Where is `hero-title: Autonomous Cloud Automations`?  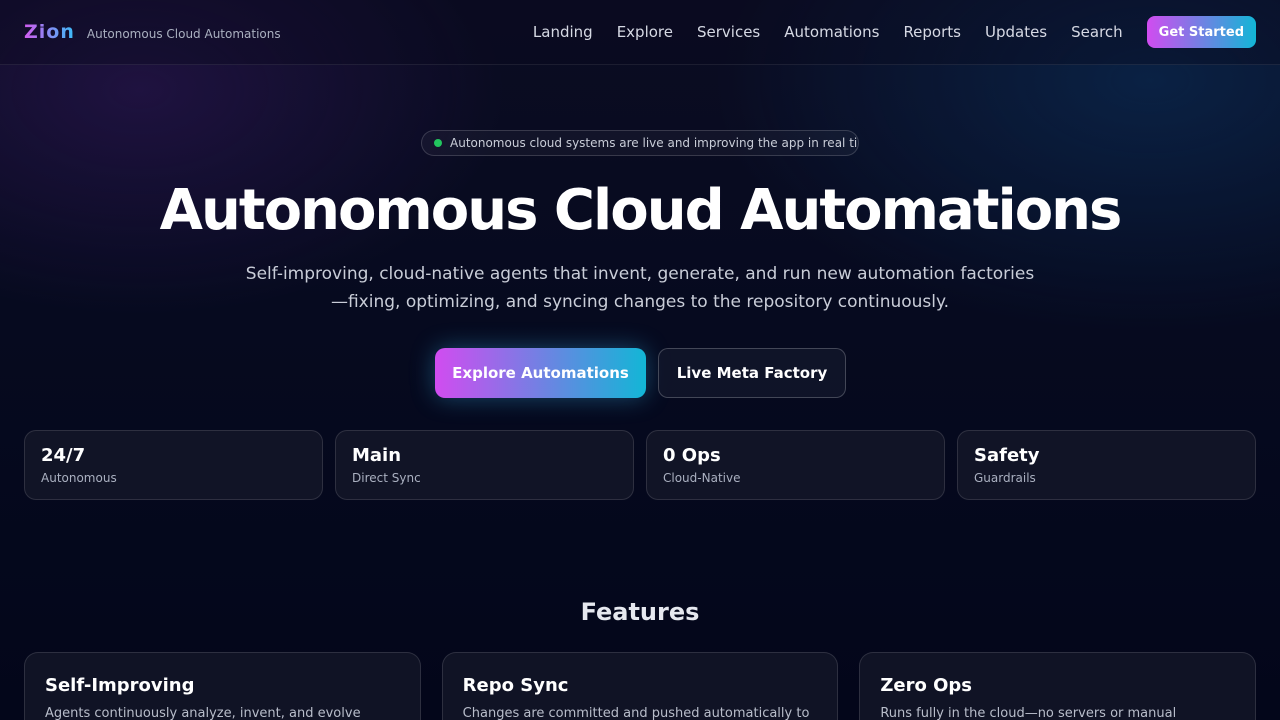 hero-title: Autonomous Cloud Automations is located at coordinates (641, 210).